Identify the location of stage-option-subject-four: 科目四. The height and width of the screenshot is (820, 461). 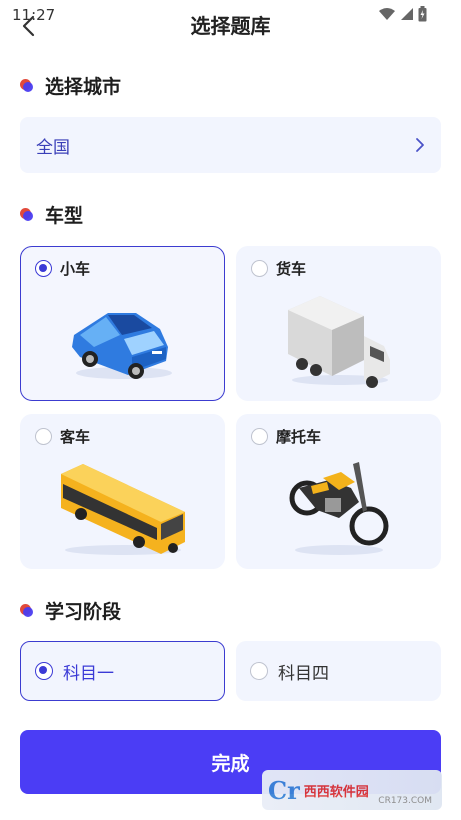
(338, 671).